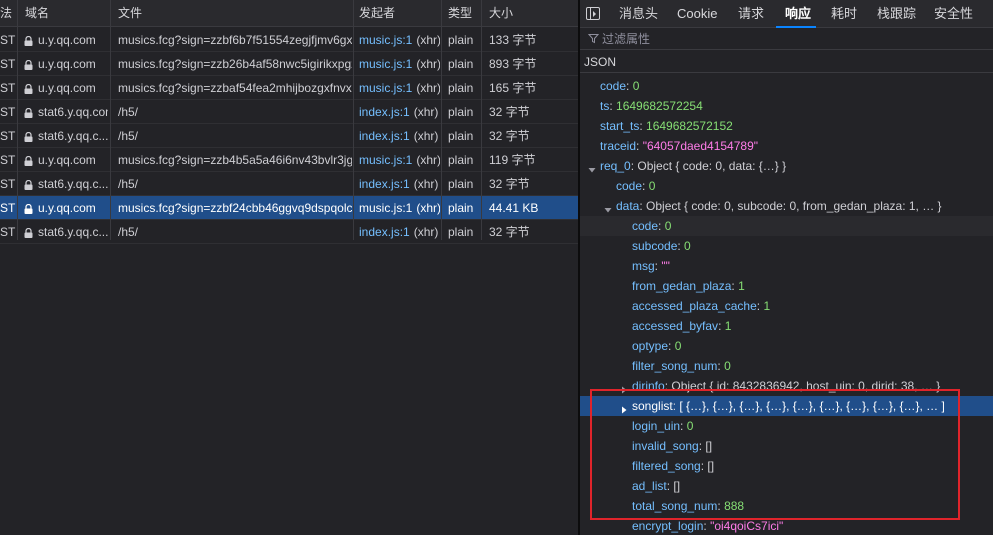 The height and width of the screenshot is (535, 993). What do you see at coordinates (679, 146) in the screenshot?
I see `json-line: traceid: "64057daed4154789"` at bounding box center [679, 146].